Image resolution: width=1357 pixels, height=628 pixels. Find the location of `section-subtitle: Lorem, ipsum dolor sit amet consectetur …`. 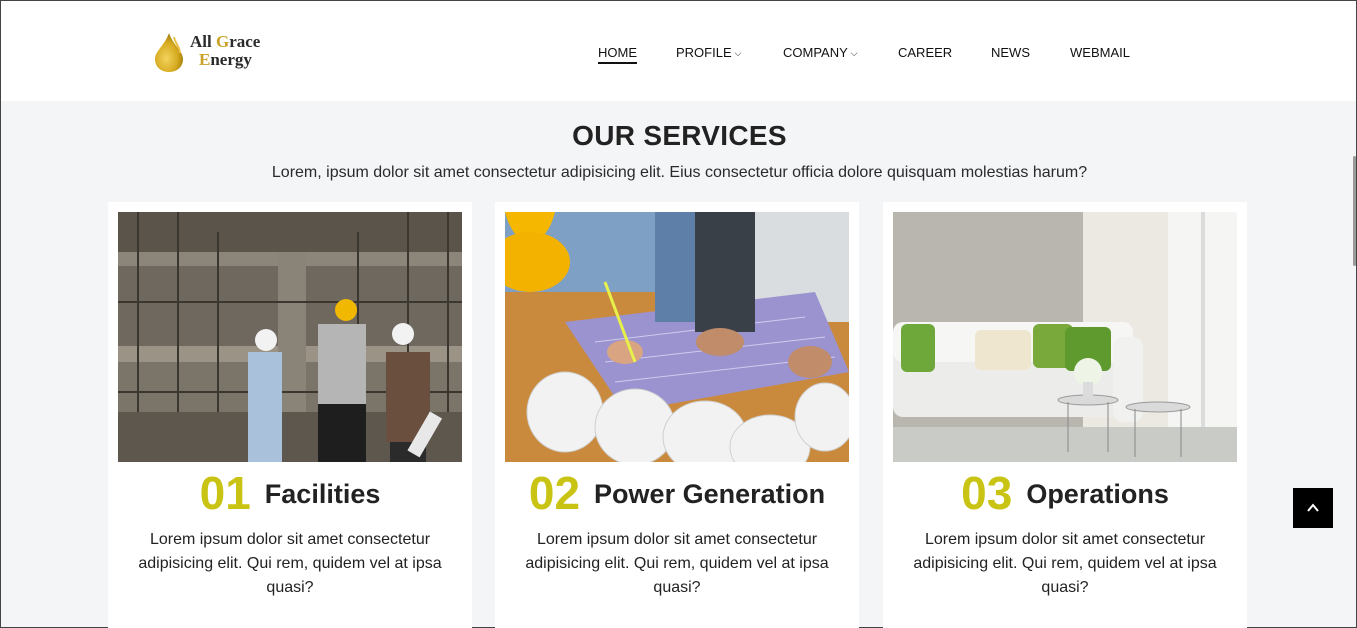

section-subtitle: Lorem, ipsum dolor sit amet consectetur … is located at coordinates (679, 172).